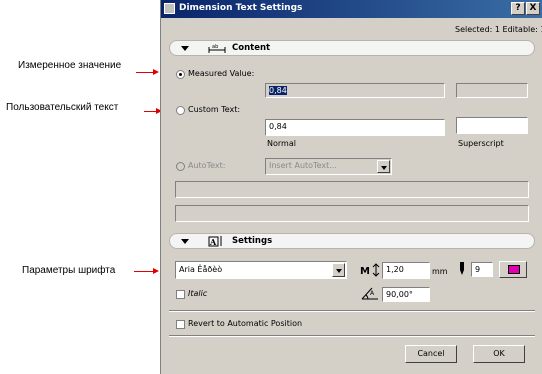 The image size is (542, 374). Describe the element at coordinates (518, 8) in the screenshot. I see `help-button: ?` at that location.